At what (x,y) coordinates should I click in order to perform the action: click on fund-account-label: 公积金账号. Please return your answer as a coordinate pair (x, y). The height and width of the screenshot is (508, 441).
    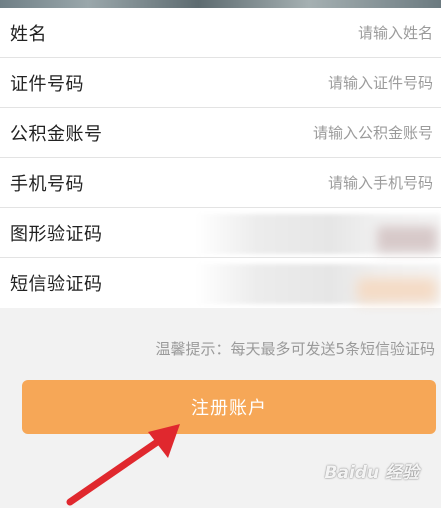
    Looking at the image, I should click on (56, 134).